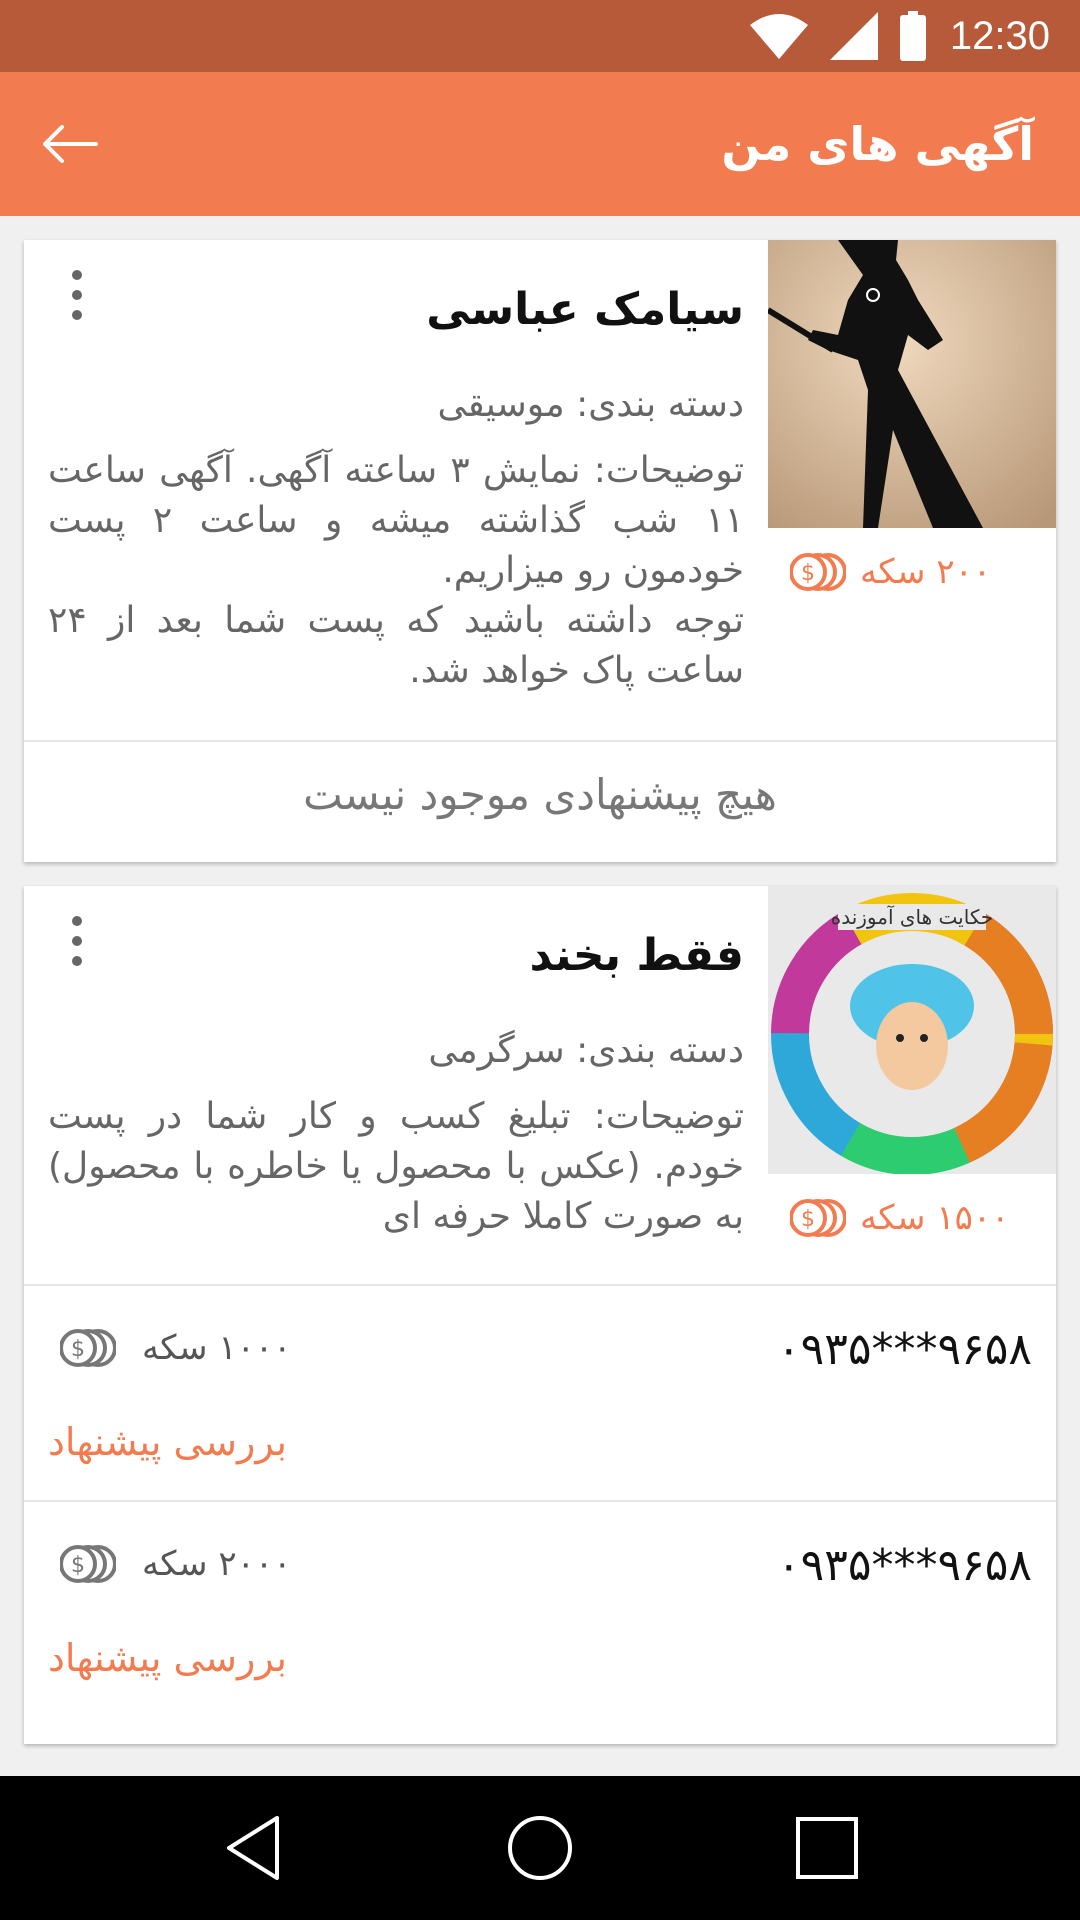 The height and width of the screenshot is (1920, 1080). Describe the element at coordinates (778, 36) in the screenshot. I see `wifi-icon` at that location.